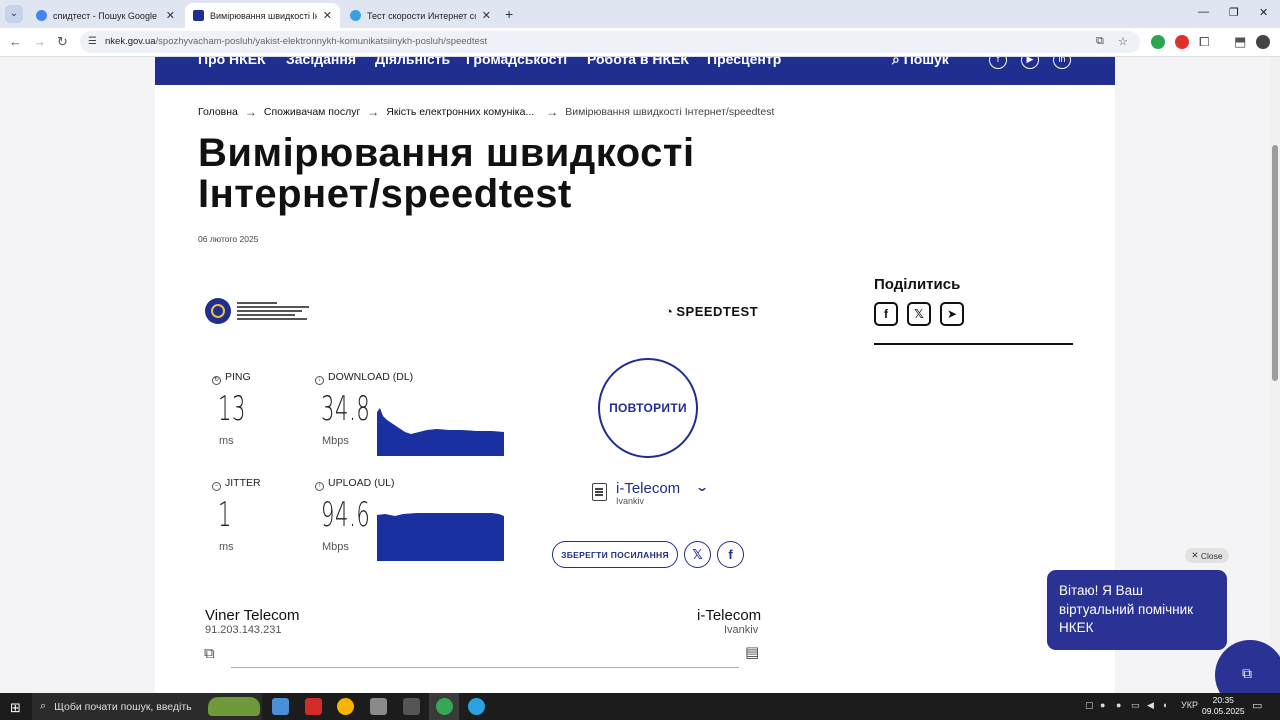 Image resolution: width=1280 pixels, height=720 pixels. What do you see at coordinates (952, 314) in the screenshot?
I see `share-telegram-icon: ➤` at bounding box center [952, 314].